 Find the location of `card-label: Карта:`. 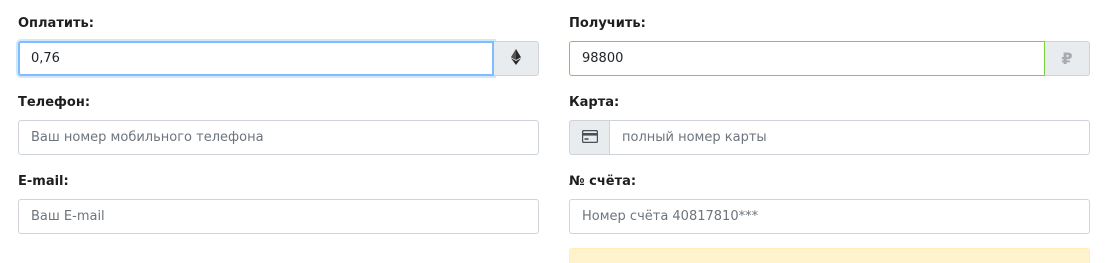

card-label: Карта: is located at coordinates (594, 102).